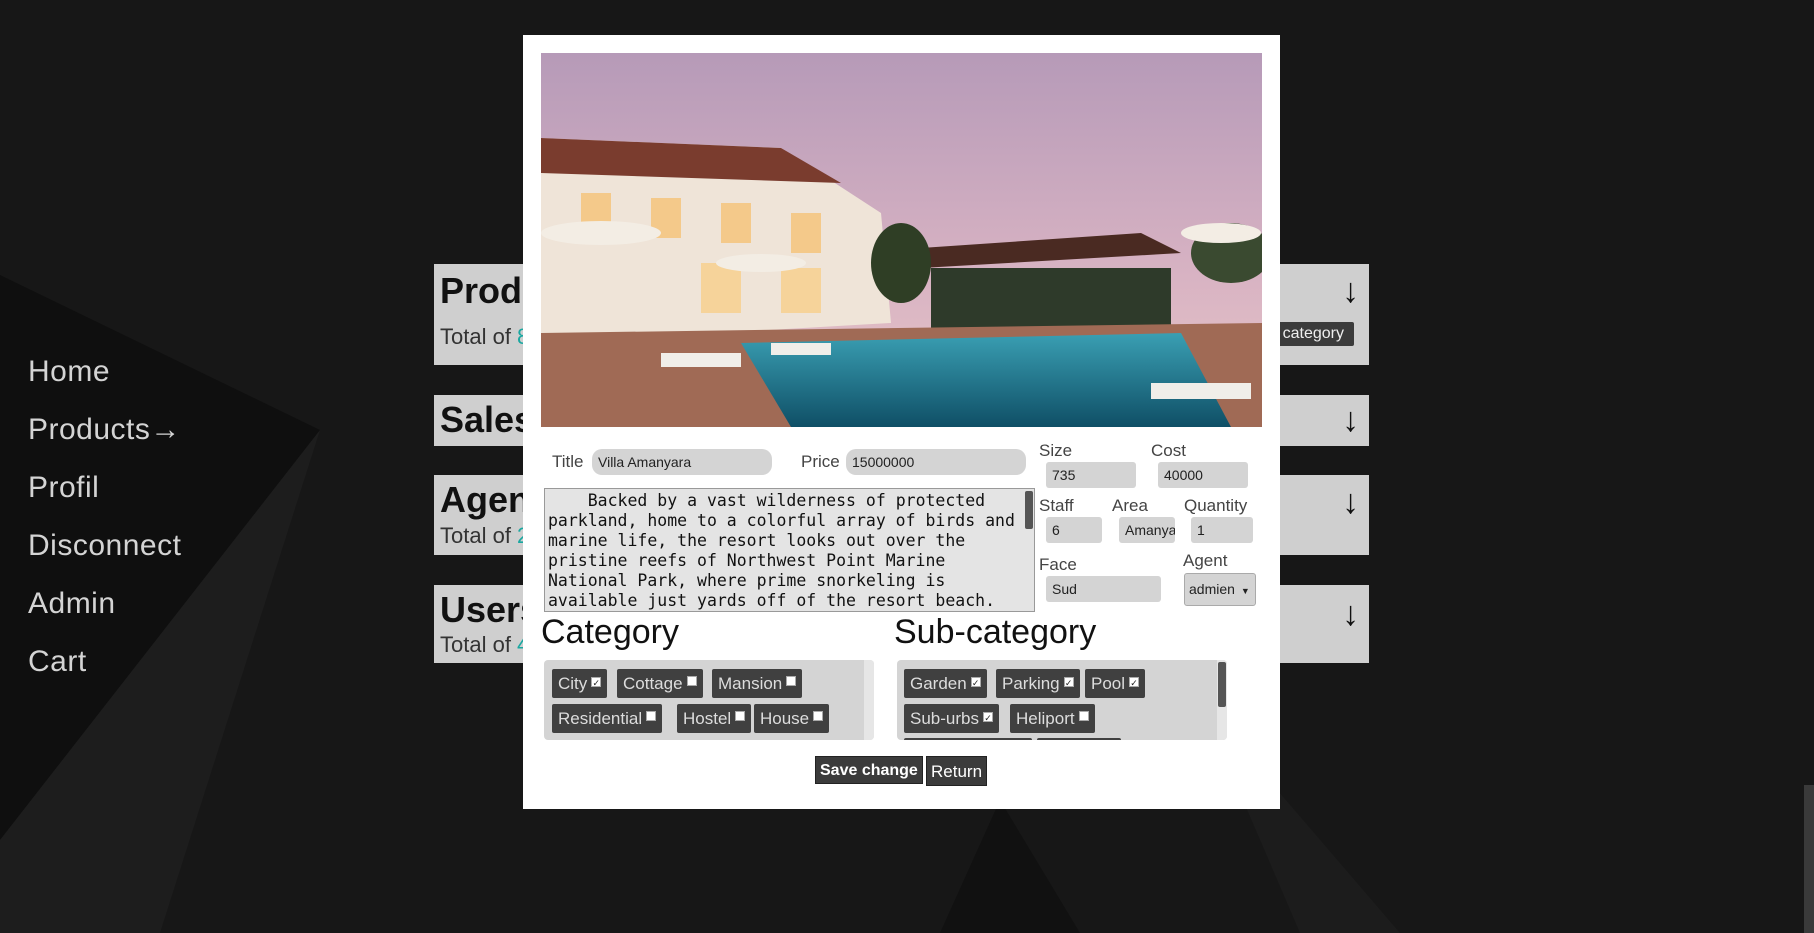  What do you see at coordinates (573, 683) in the screenshot?
I see `category-chip-label: City` at bounding box center [573, 683].